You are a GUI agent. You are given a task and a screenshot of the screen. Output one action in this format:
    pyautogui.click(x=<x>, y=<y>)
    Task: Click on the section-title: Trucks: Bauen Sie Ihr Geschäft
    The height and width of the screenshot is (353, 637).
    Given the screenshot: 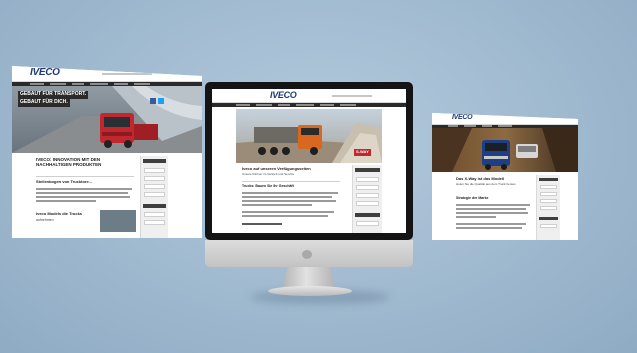 What is the action you would take?
    pyautogui.click(x=268, y=186)
    